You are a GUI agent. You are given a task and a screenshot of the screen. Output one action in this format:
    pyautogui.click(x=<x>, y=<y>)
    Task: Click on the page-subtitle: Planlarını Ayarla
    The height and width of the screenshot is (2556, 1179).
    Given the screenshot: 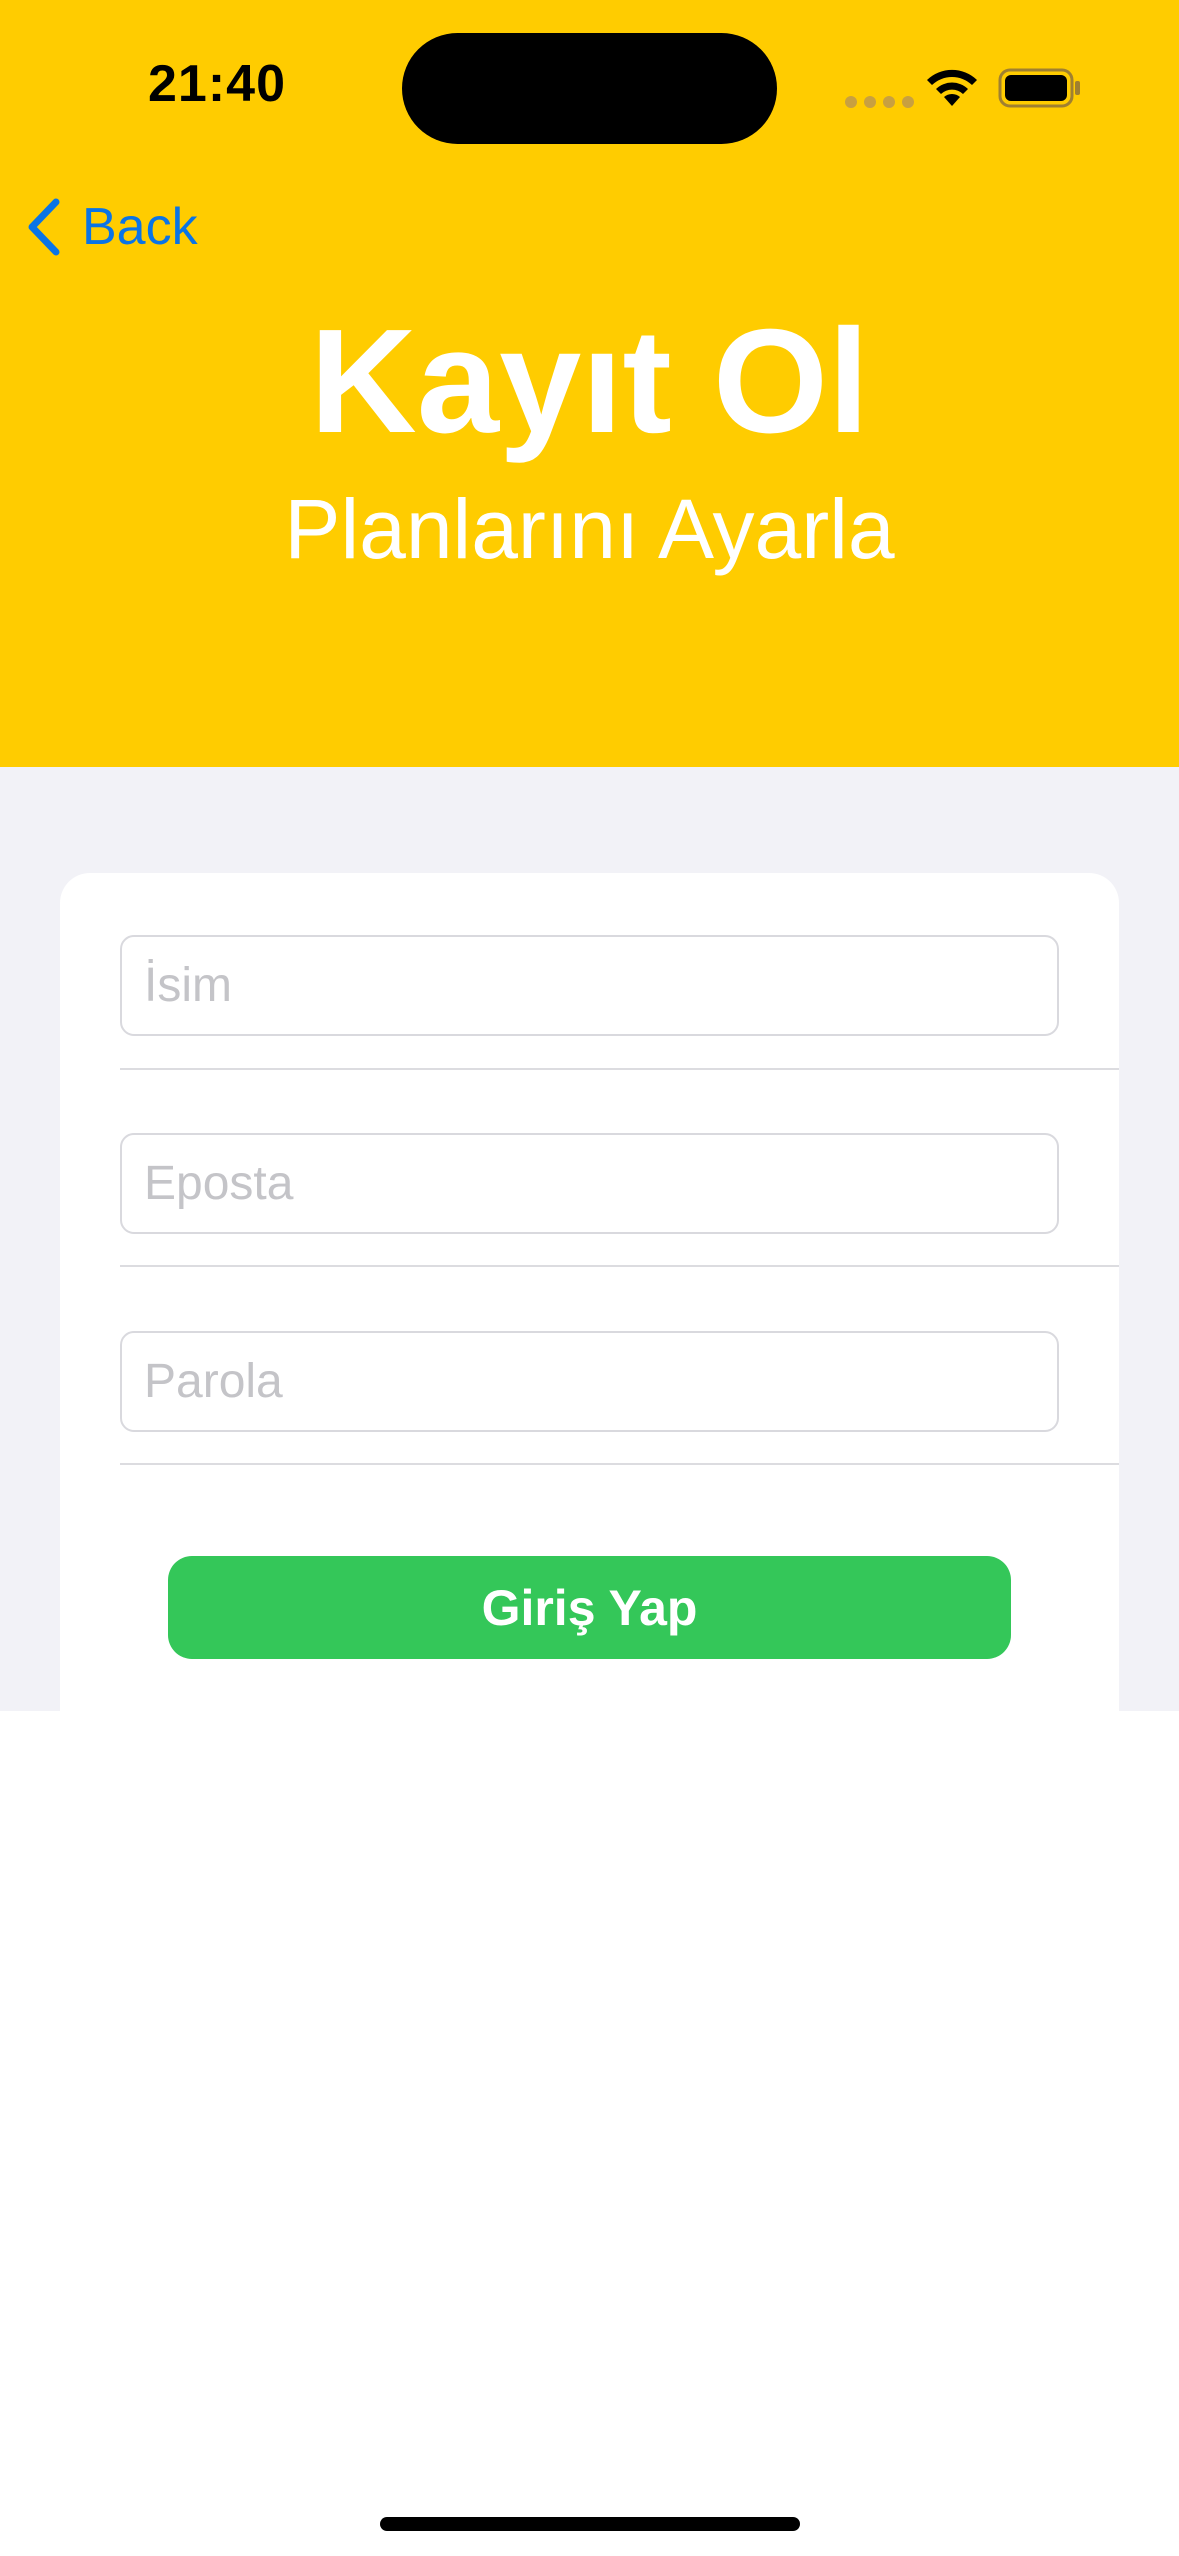 What is the action you would take?
    pyautogui.click(x=589, y=529)
    